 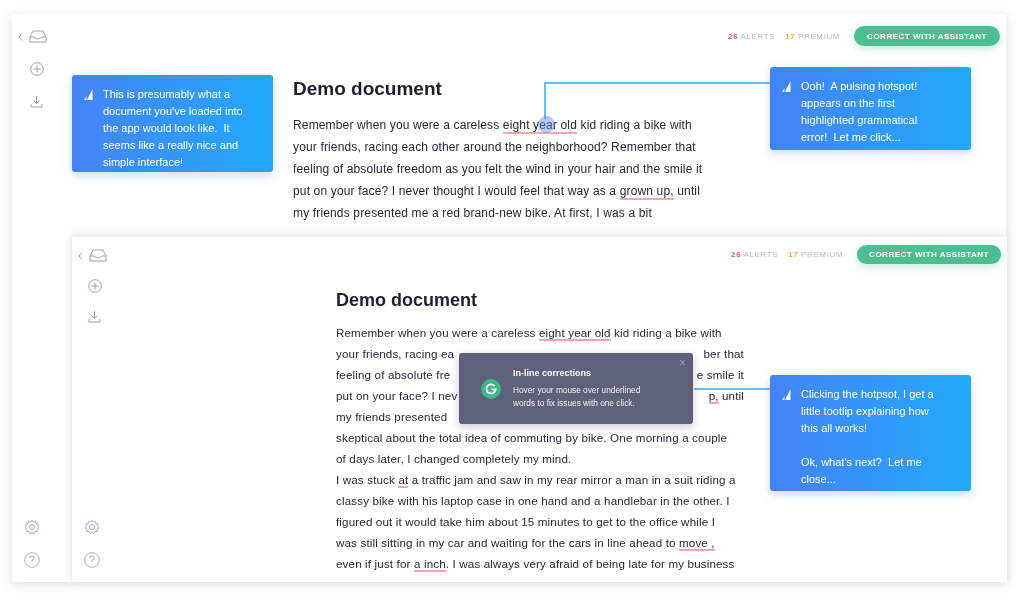 What do you see at coordinates (526, 522) in the screenshot?
I see `text-line: figured out it would take him about 15 minutes to get to the office while I` at bounding box center [526, 522].